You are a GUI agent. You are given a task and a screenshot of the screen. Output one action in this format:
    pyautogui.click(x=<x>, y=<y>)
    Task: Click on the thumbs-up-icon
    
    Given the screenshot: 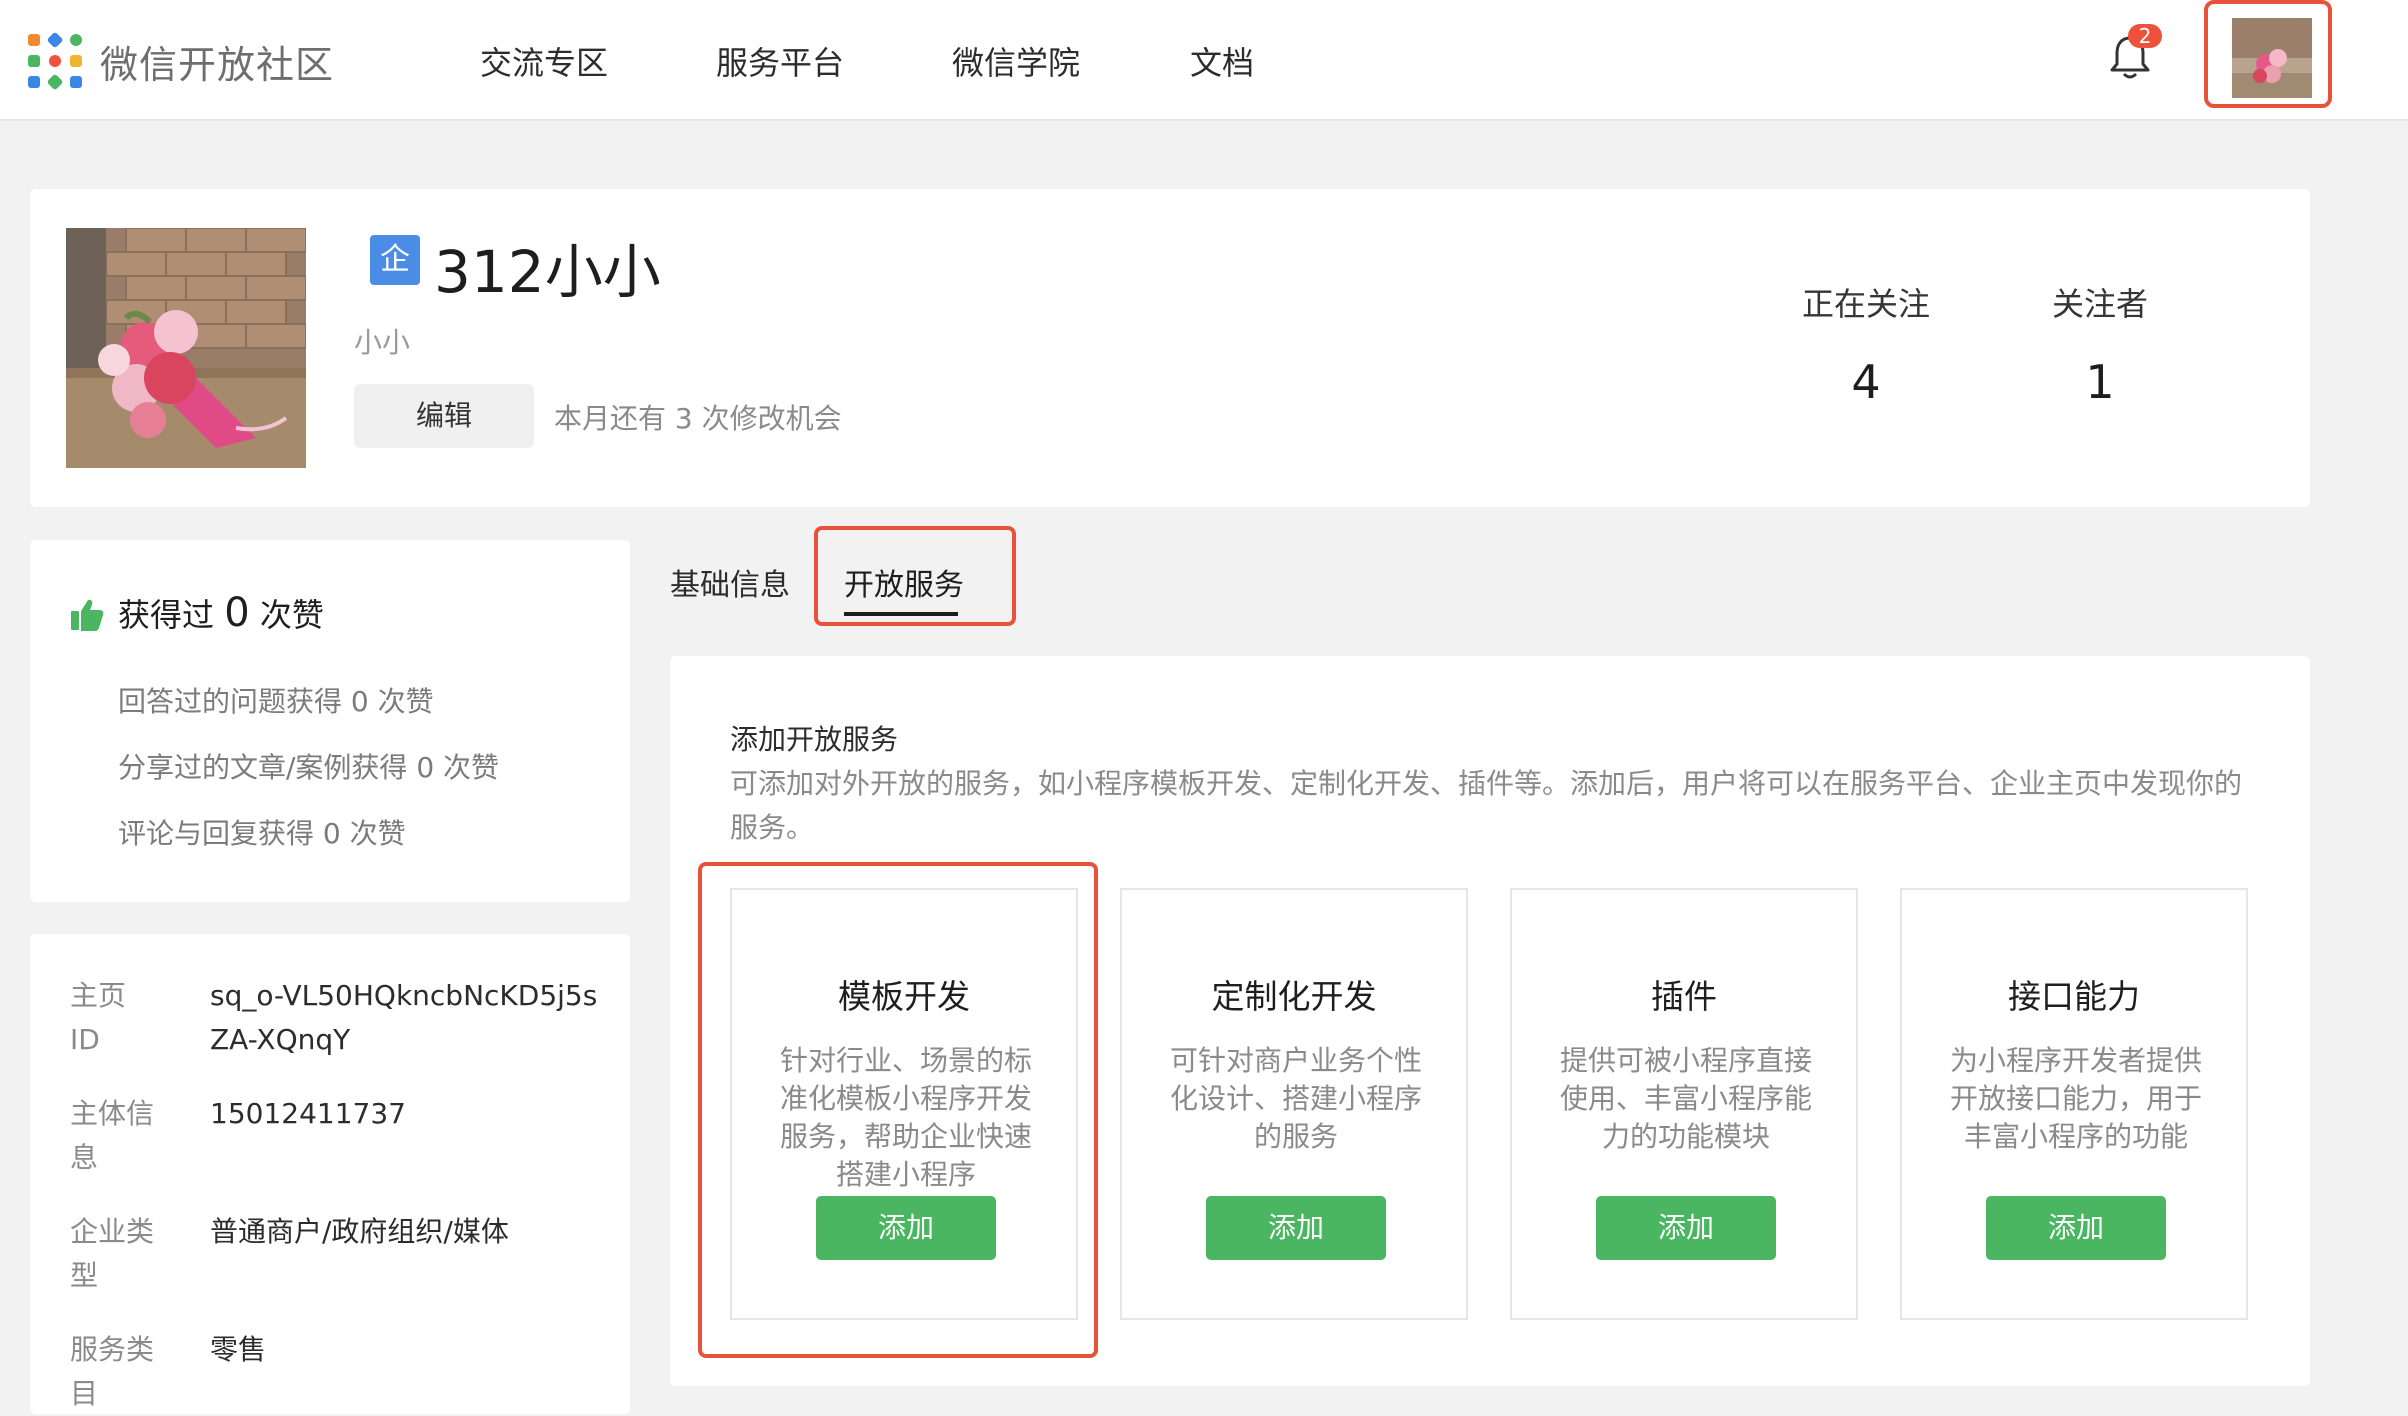 What is the action you would take?
    pyautogui.click(x=87, y=615)
    